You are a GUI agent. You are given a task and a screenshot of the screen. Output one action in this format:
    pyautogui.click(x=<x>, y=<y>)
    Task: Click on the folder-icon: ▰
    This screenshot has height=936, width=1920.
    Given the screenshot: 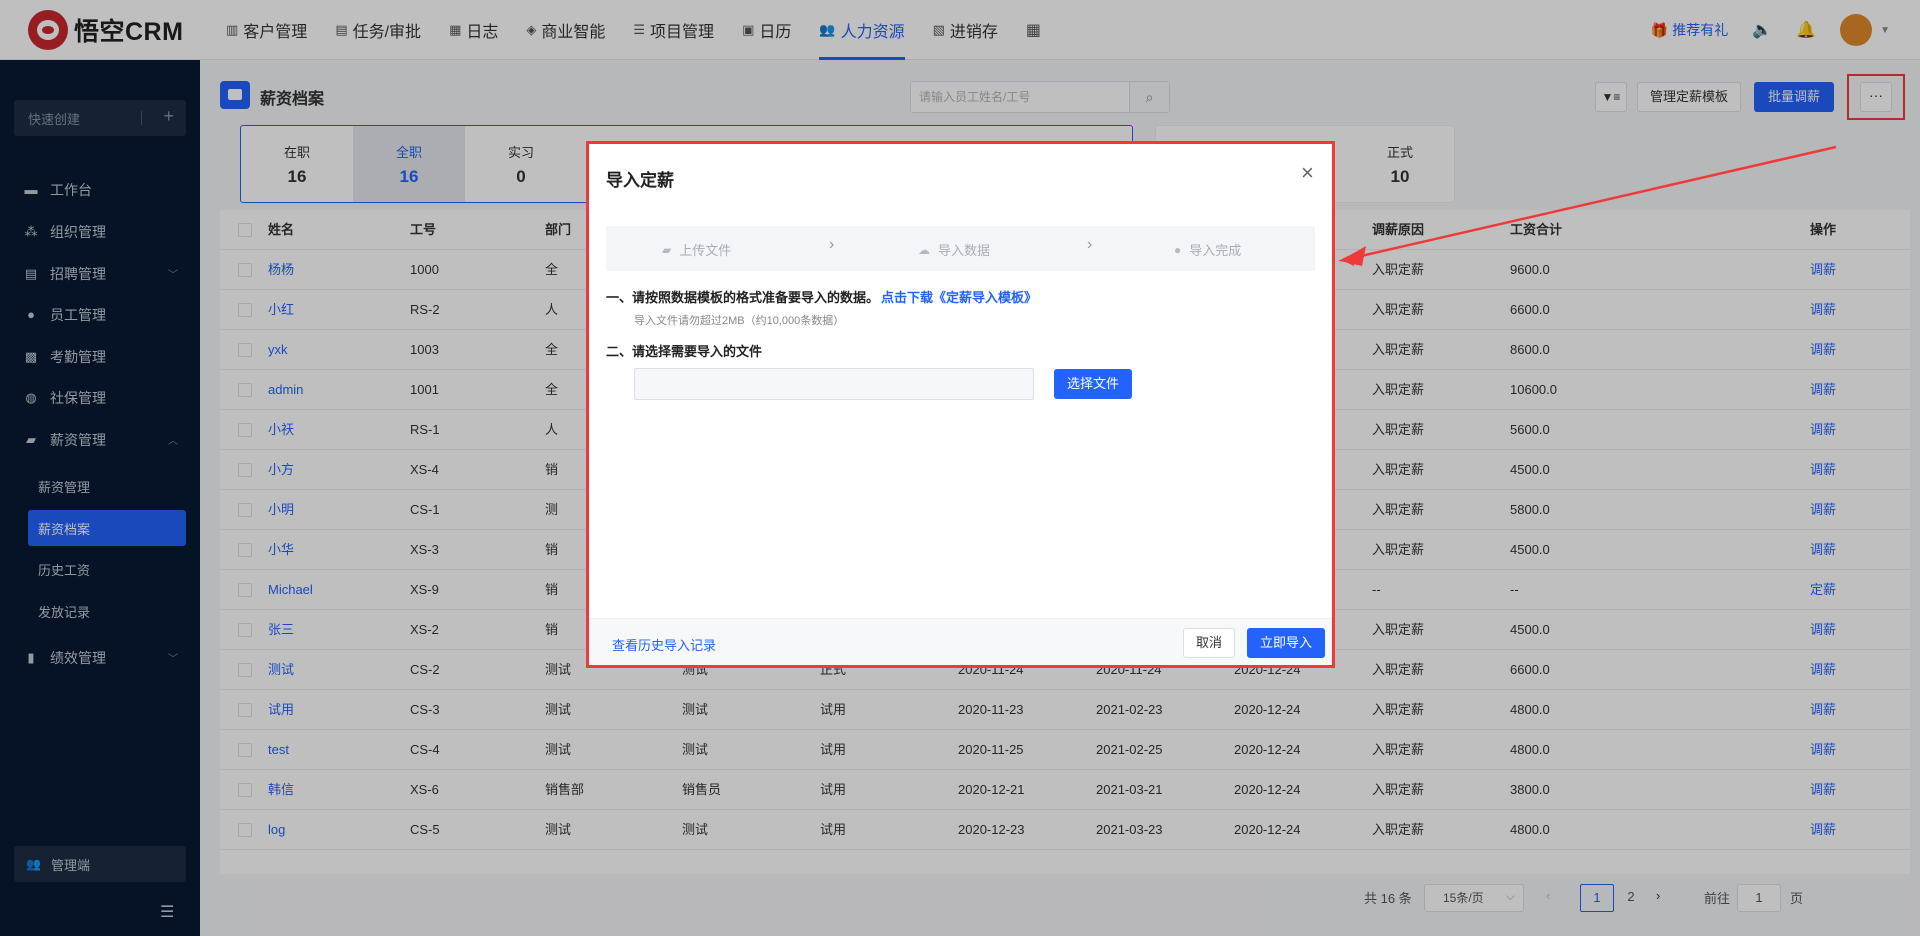 What is the action you would take?
    pyautogui.click(x=667, y=249)
    